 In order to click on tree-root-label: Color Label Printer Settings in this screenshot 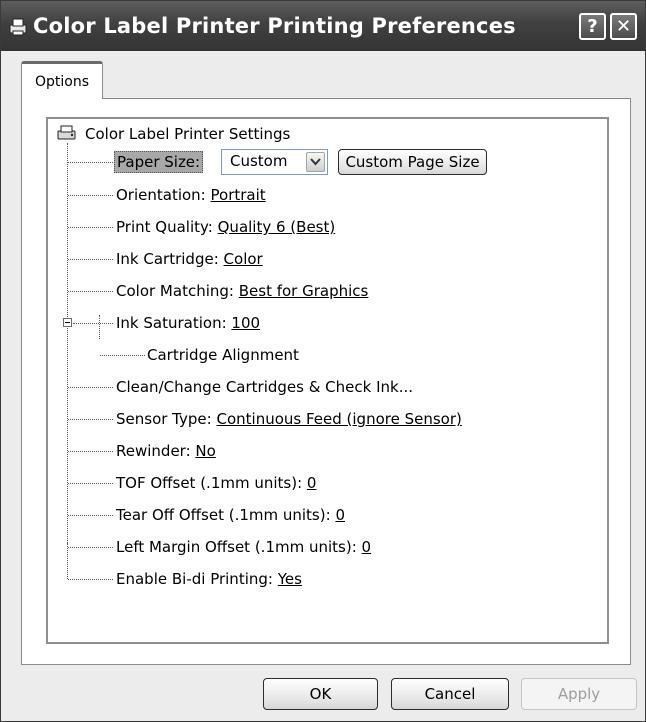, I will do `click(188, 134)`.